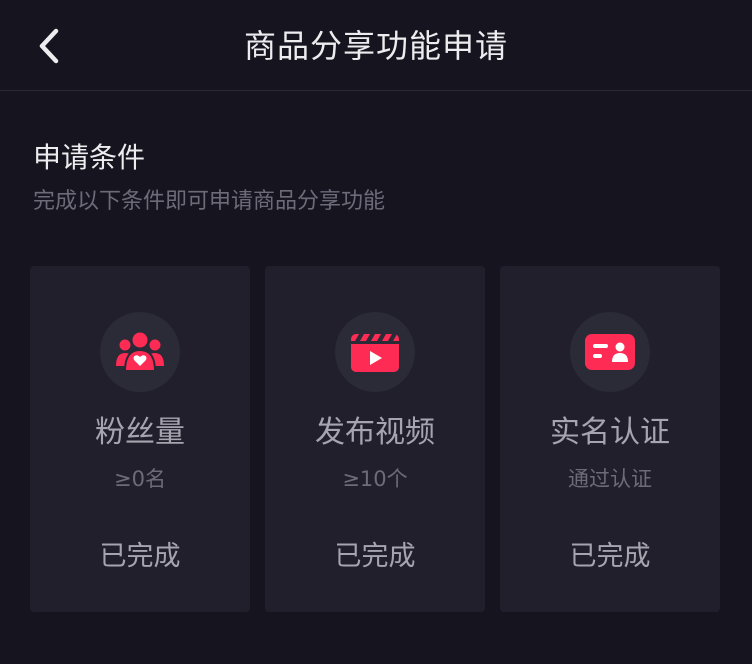 This screenshot has height=664, width=752. What do you see at coordinates (140, 479) in the screenshot?
I see `condition-requirement: ≥0名` at bounding box center [140, 479].